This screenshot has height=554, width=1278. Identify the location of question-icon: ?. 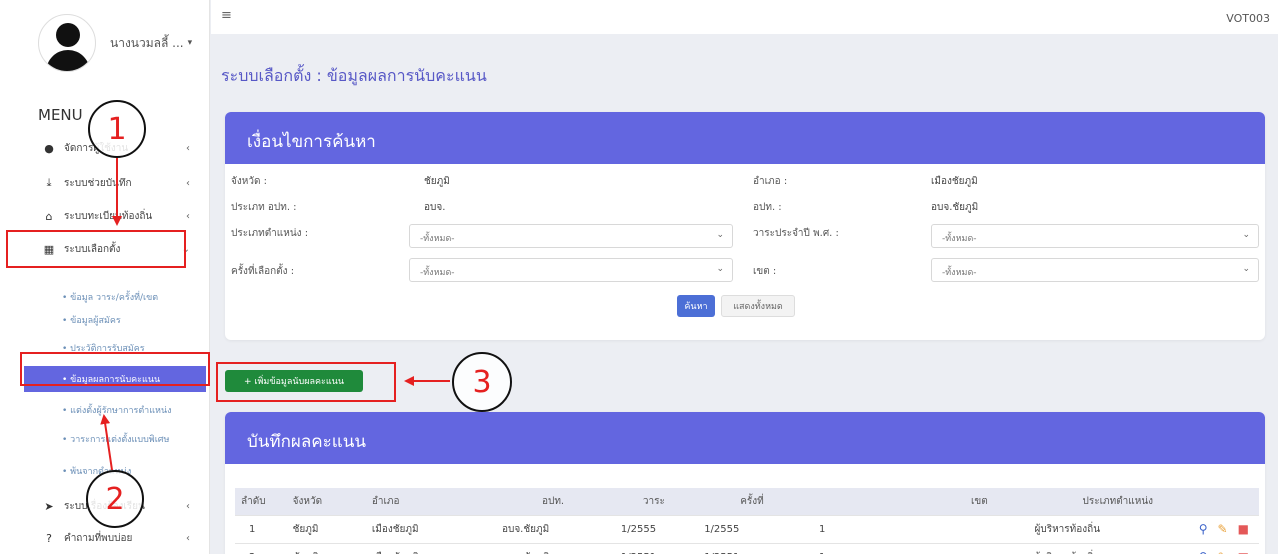
(49, 538).